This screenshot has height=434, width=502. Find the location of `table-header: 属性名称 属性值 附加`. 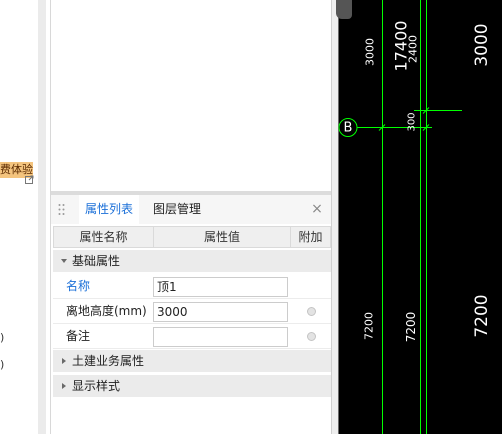

table-header: 属性名称 属性值 附加 is located at coordinates (192, 237).